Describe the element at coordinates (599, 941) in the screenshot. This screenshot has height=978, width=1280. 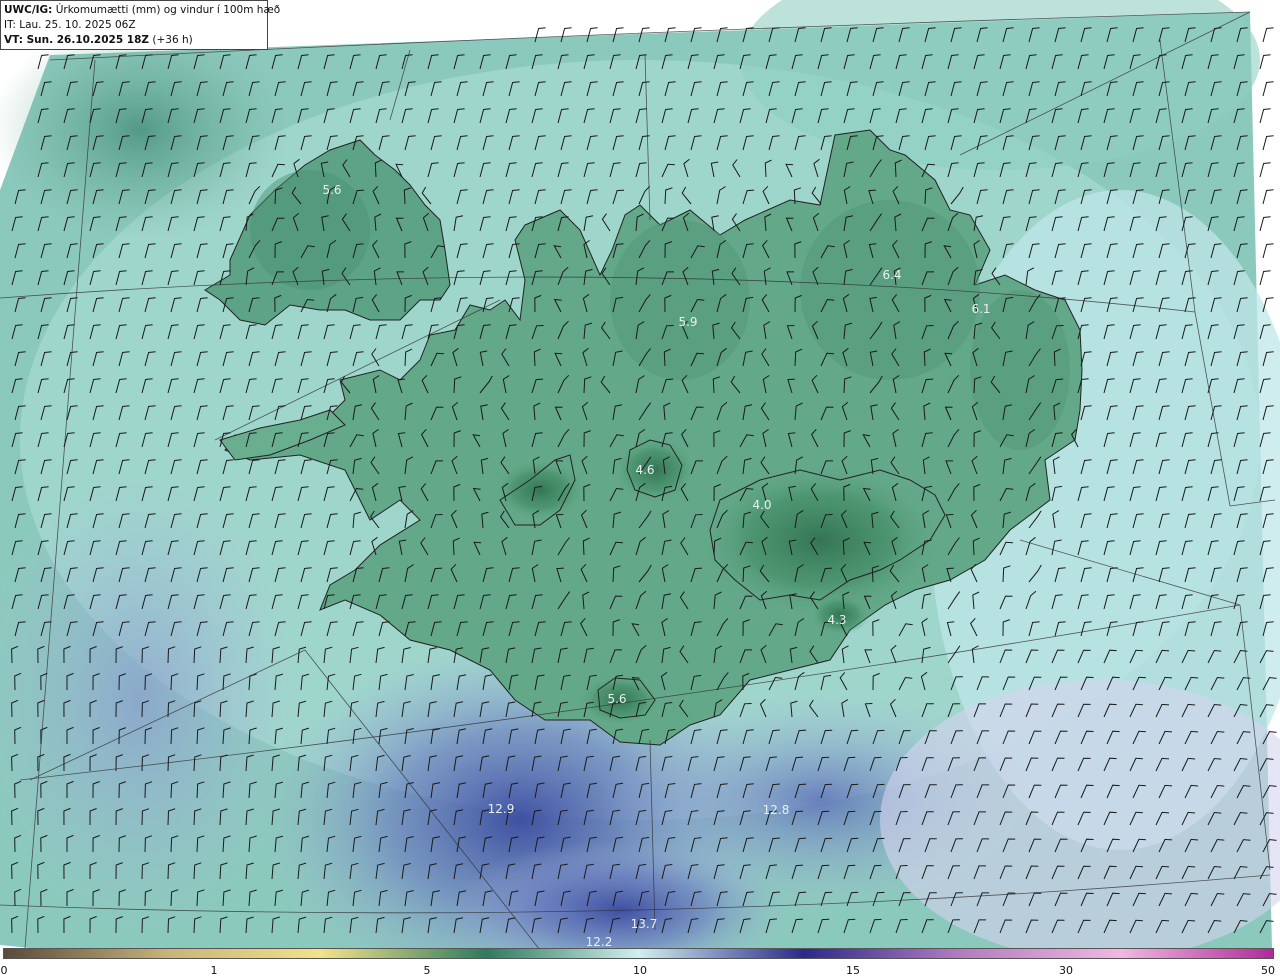
I see `value-label: 12.2` at that location.